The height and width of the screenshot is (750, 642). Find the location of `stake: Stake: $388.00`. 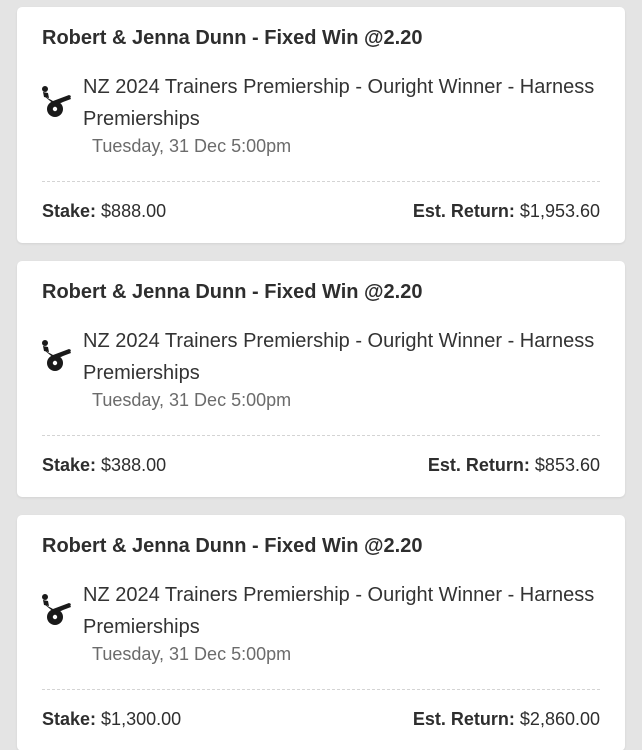

stake: Stake: $388.00 is located at coordinates (104, 465).